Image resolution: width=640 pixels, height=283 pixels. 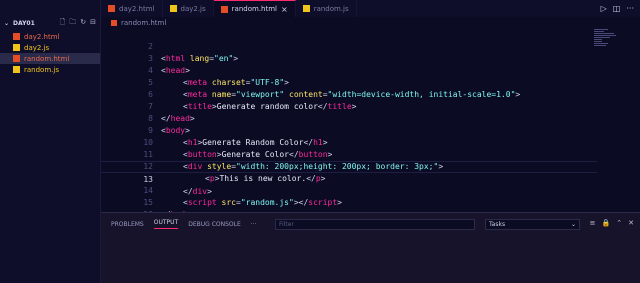 I want to click on file-item-random-html: random.html, so click(x=50, y=58).